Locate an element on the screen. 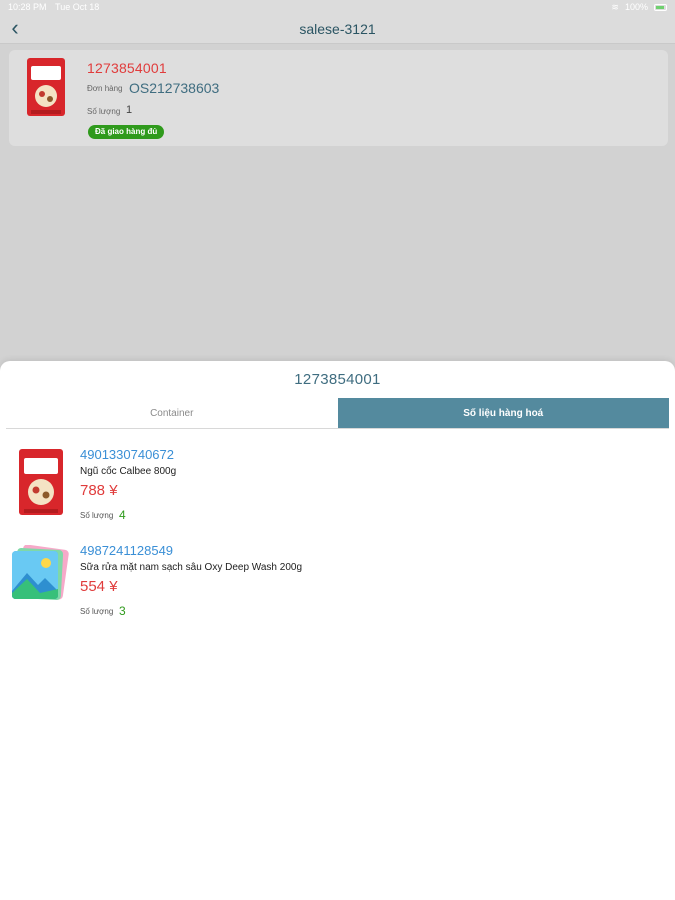  tab-container: Container is located at coordinates (172, 413).